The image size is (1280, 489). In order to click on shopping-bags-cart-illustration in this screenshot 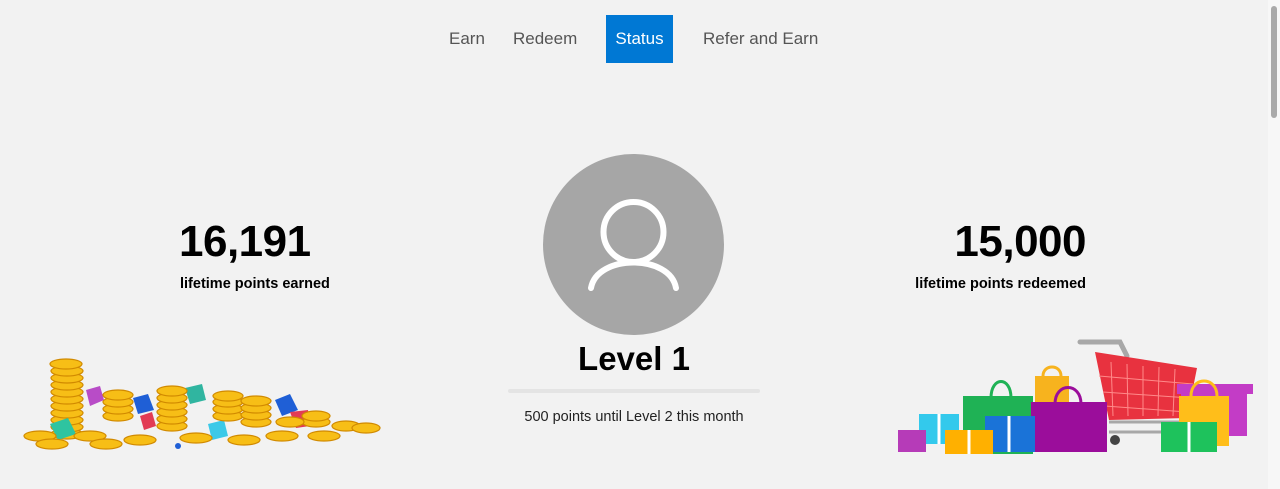, I will do `click(1075, 396)`.